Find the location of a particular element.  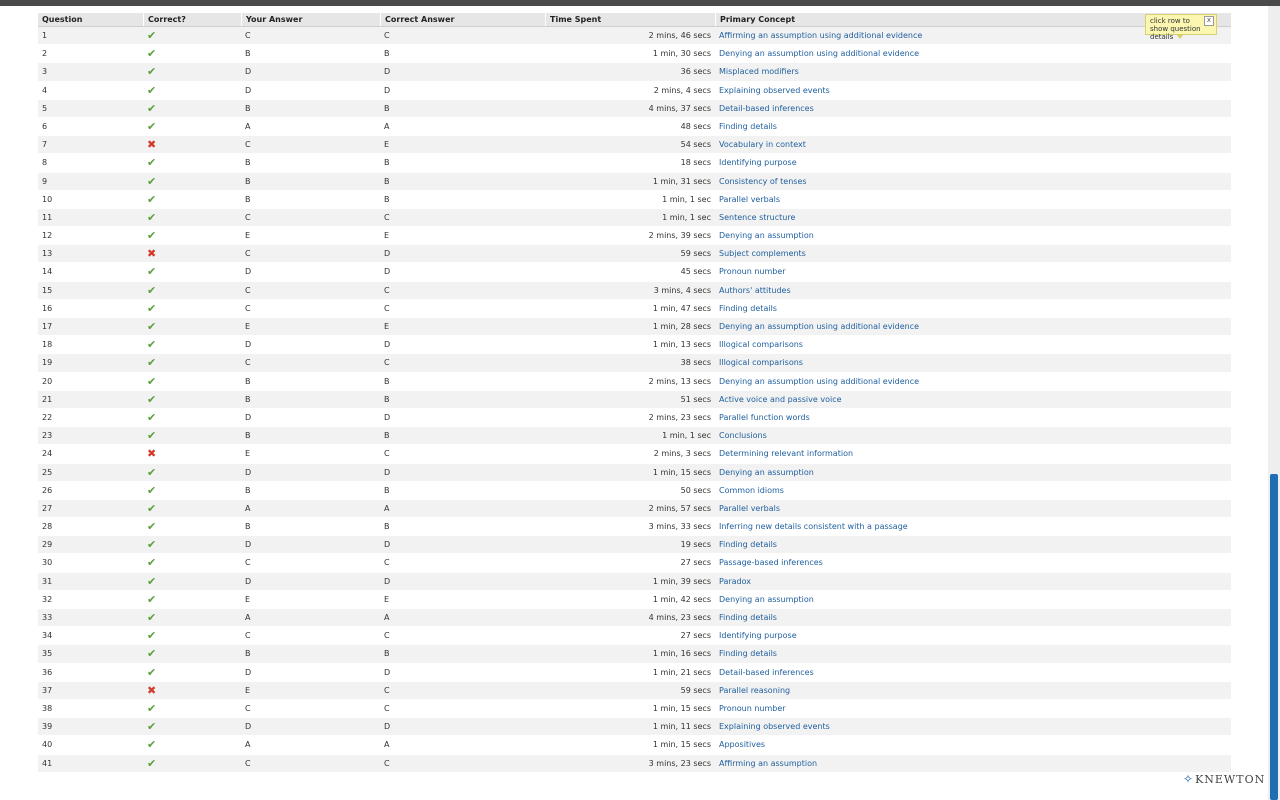

table-row: 23 ✔ B B 1 min, 1 sec Conclusions is located at coordinates (634, 436).